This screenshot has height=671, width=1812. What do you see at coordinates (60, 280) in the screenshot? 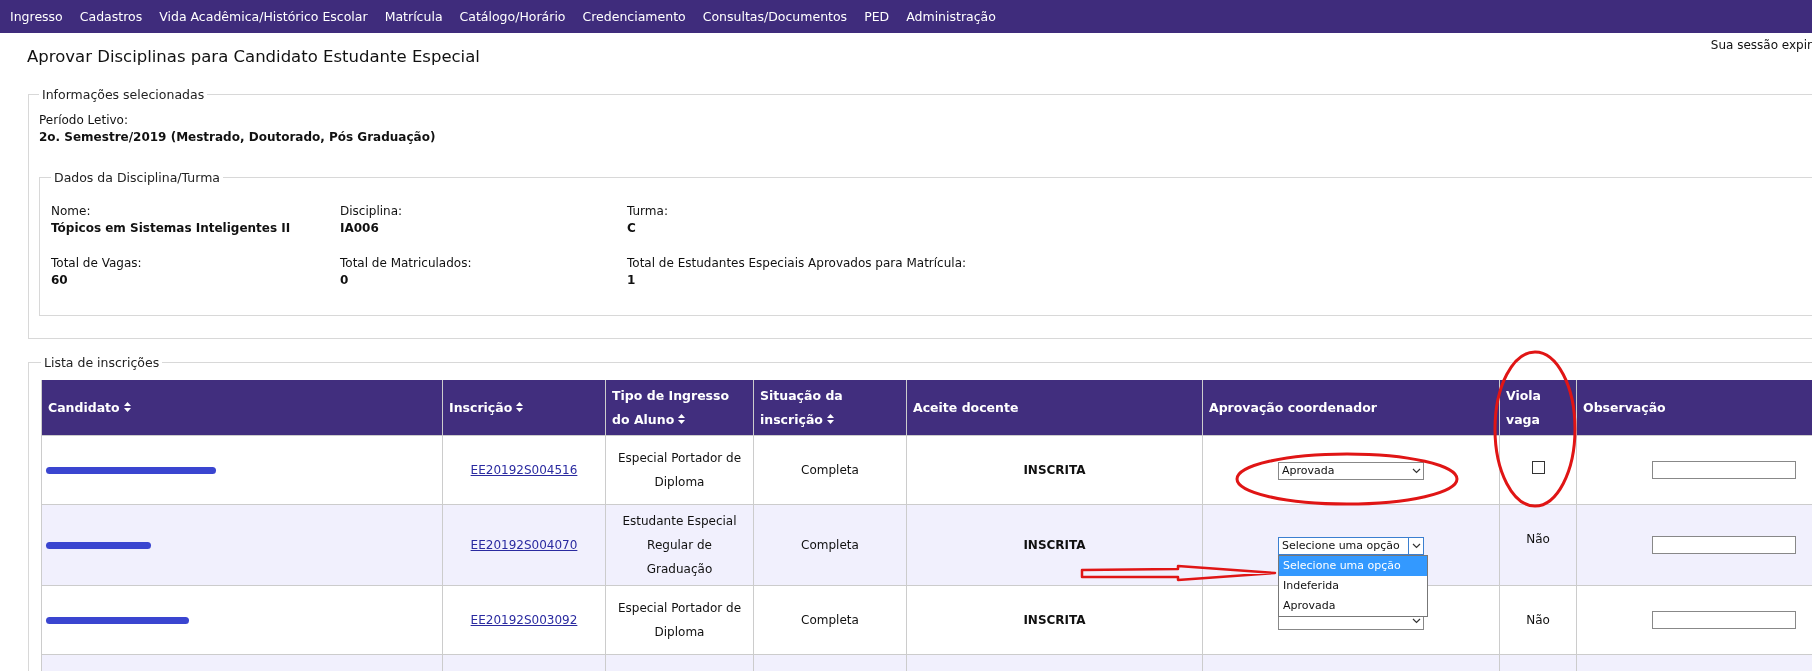
I see `field-value: 60` at bounding box center [60, 280].